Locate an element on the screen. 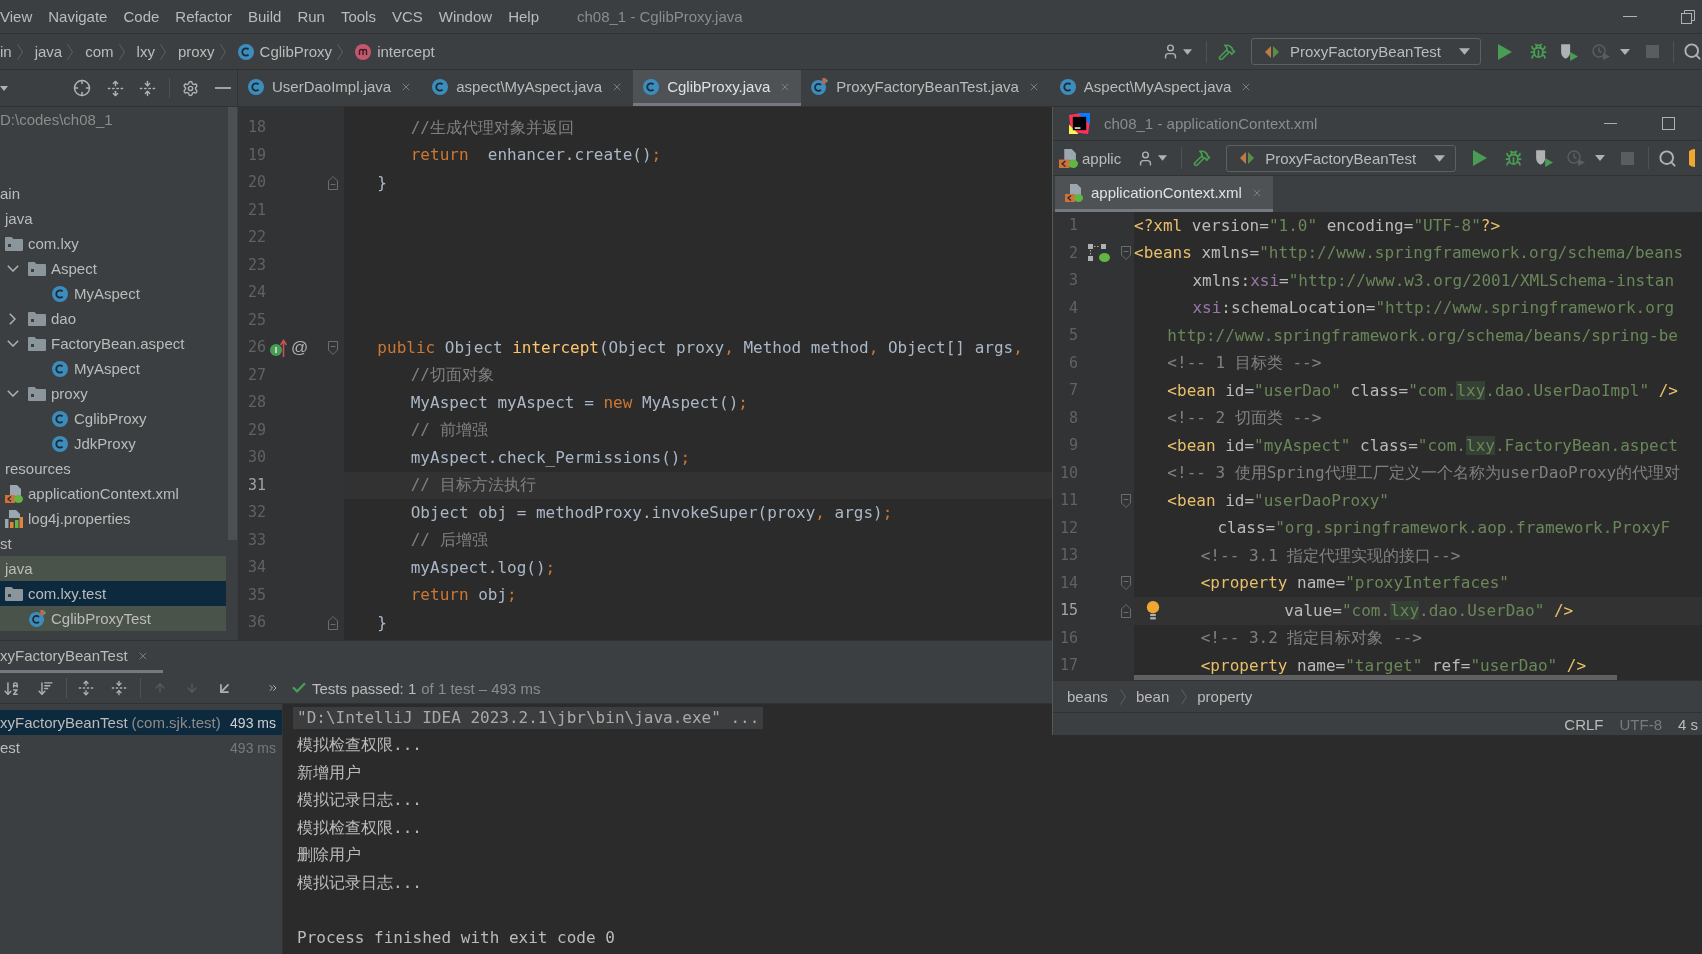  menu-item: View is located at coordinates (20, 16).